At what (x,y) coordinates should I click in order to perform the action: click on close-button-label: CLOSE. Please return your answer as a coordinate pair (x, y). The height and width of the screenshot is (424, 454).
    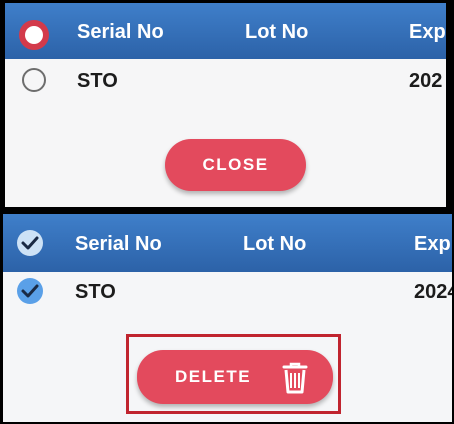
    Looking at the image, I should click on (235, 164).